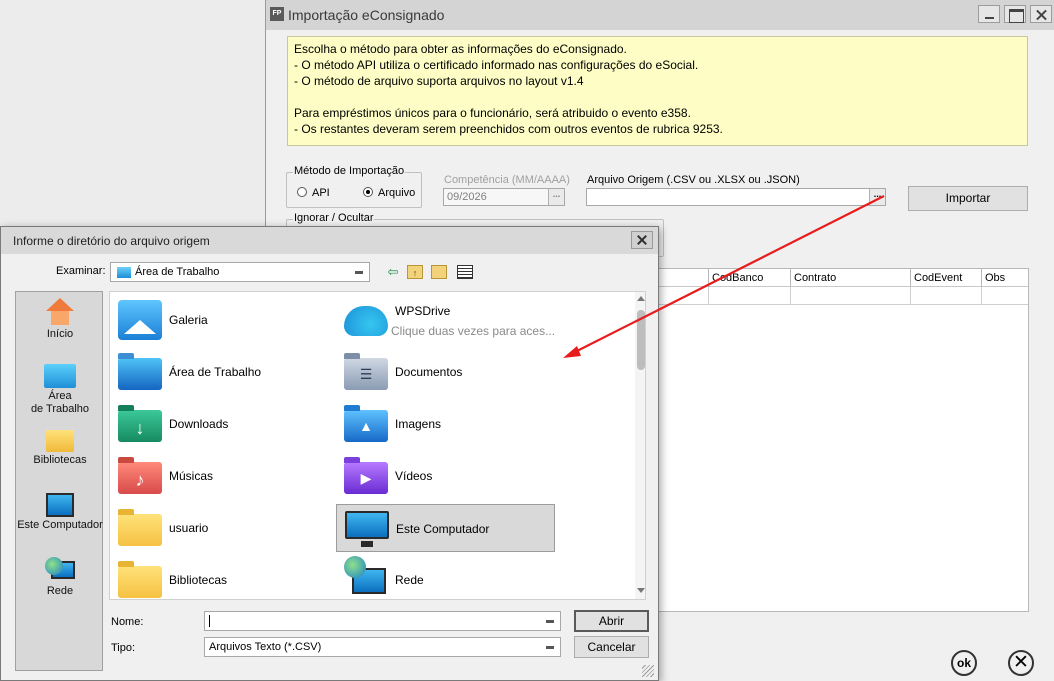  What do you see at coordinates (354, 186) in the screenshot?
I see `import-method-group: Método de Importação API Arquivo` at bounding box center [354, 186].